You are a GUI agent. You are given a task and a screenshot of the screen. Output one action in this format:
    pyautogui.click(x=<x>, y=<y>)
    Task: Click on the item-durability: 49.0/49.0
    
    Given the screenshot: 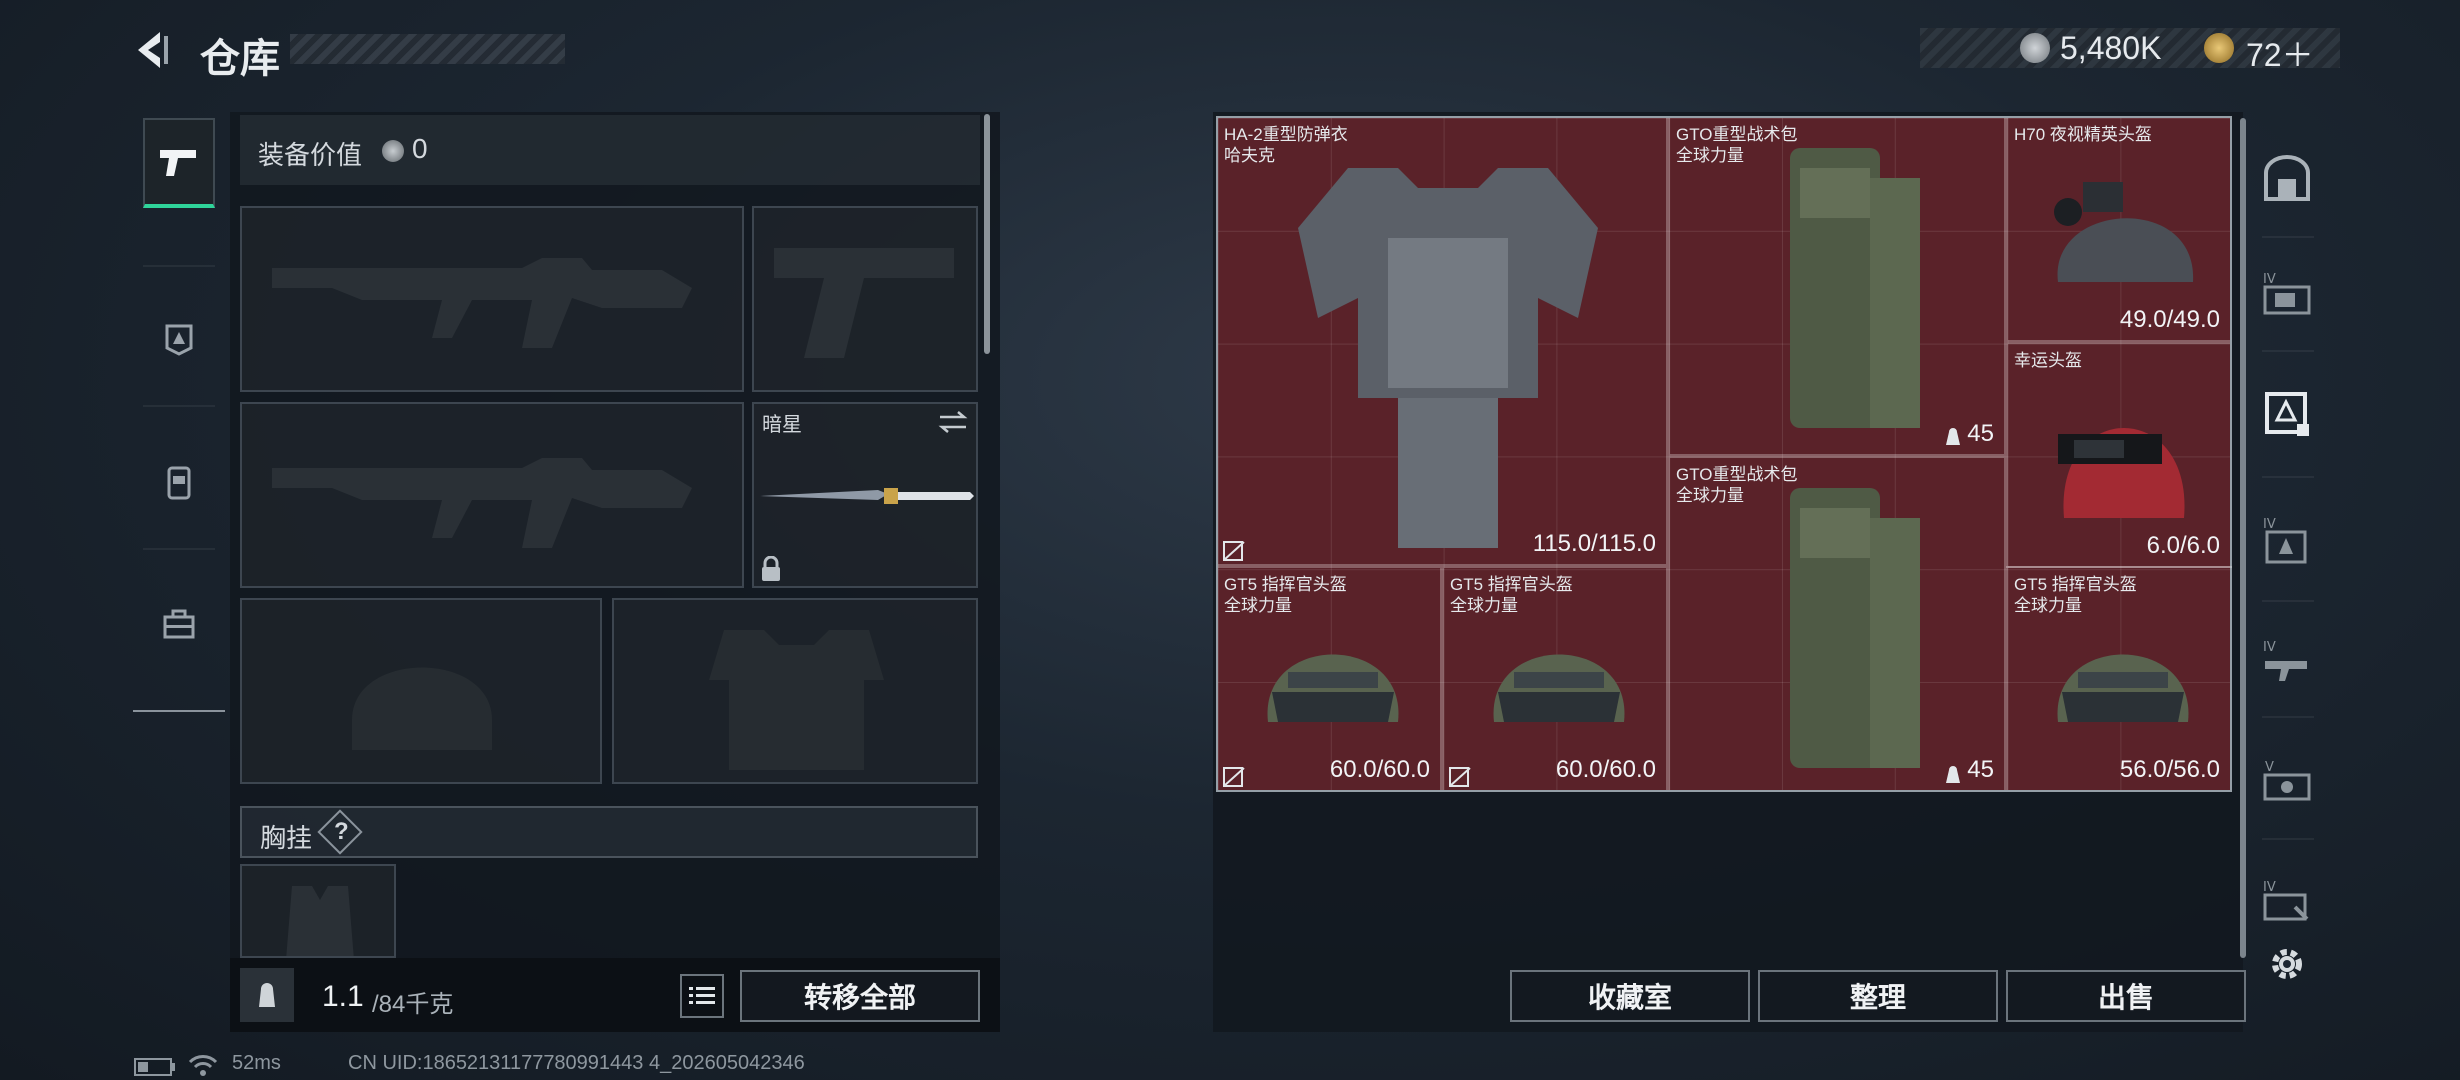 What is the action you would take?
    pyautogui.click(x=2169, y=319)
    